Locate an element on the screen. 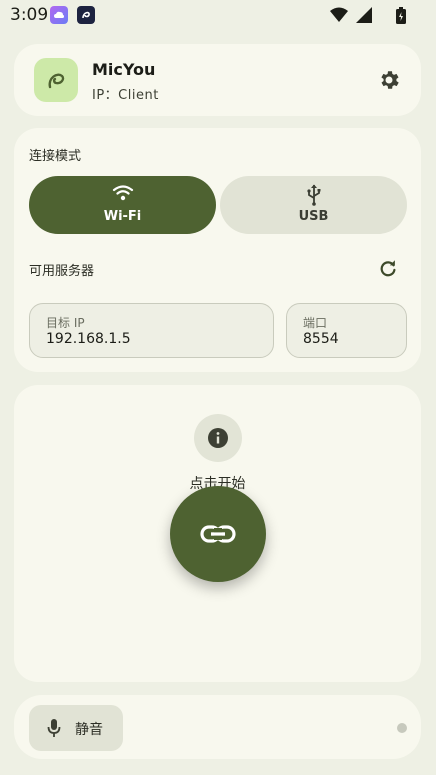 The width and height of the screenshot is (436, 775). target-ip-value: 192.168.1.5 is located at coordinates (88, 339).